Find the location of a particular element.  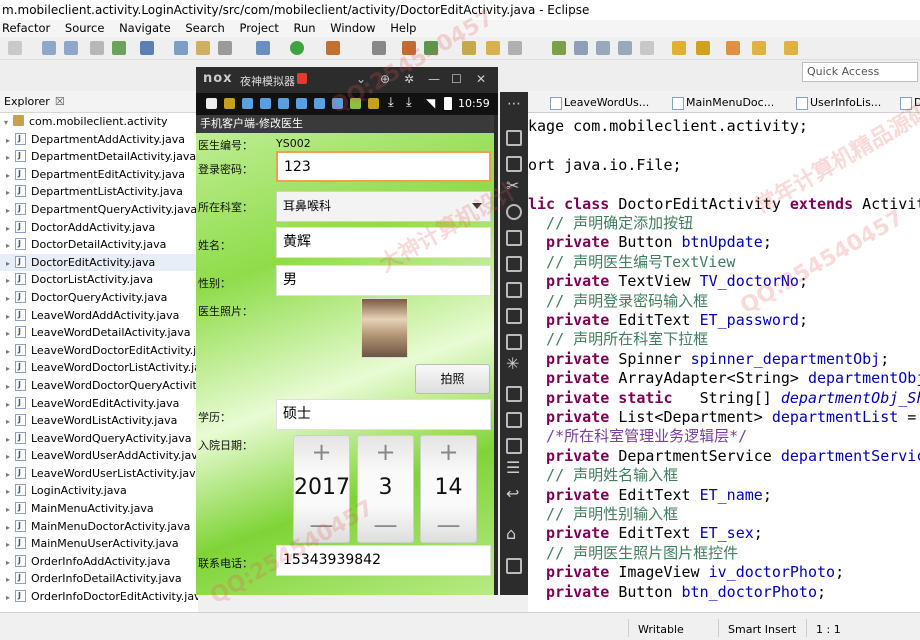

recent-apps-icon is located at coordinates (514, 566).